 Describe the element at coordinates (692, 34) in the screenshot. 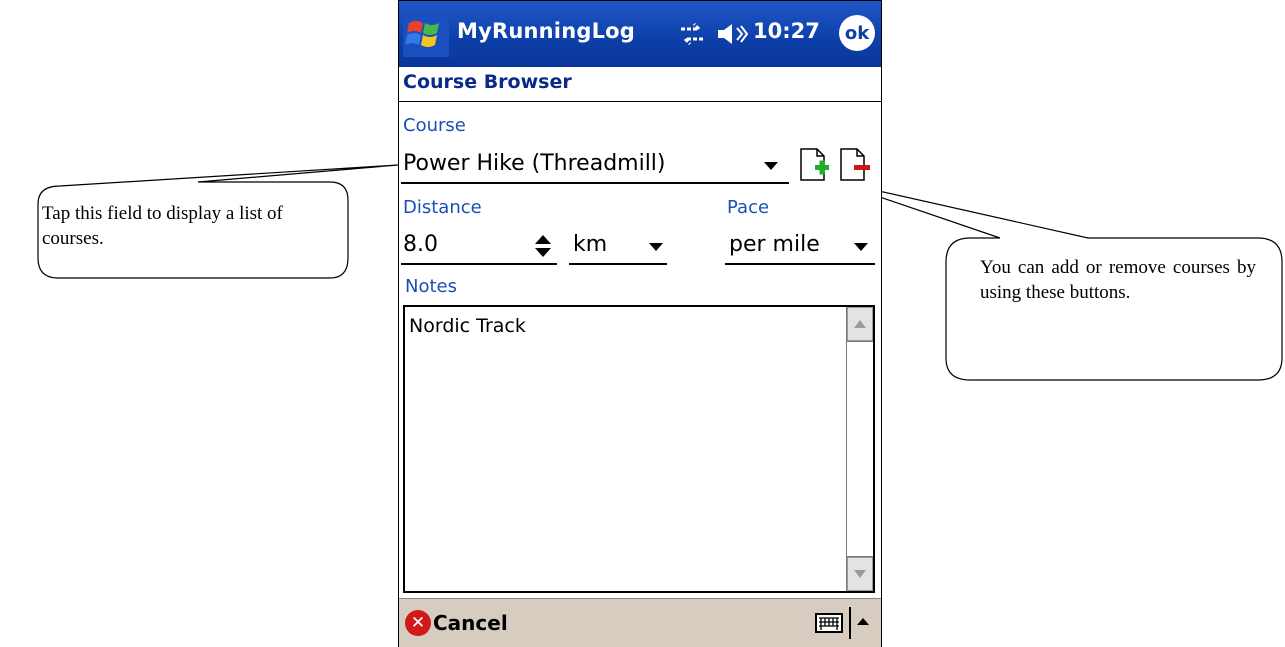

I see `connectivity-icon` at that location.